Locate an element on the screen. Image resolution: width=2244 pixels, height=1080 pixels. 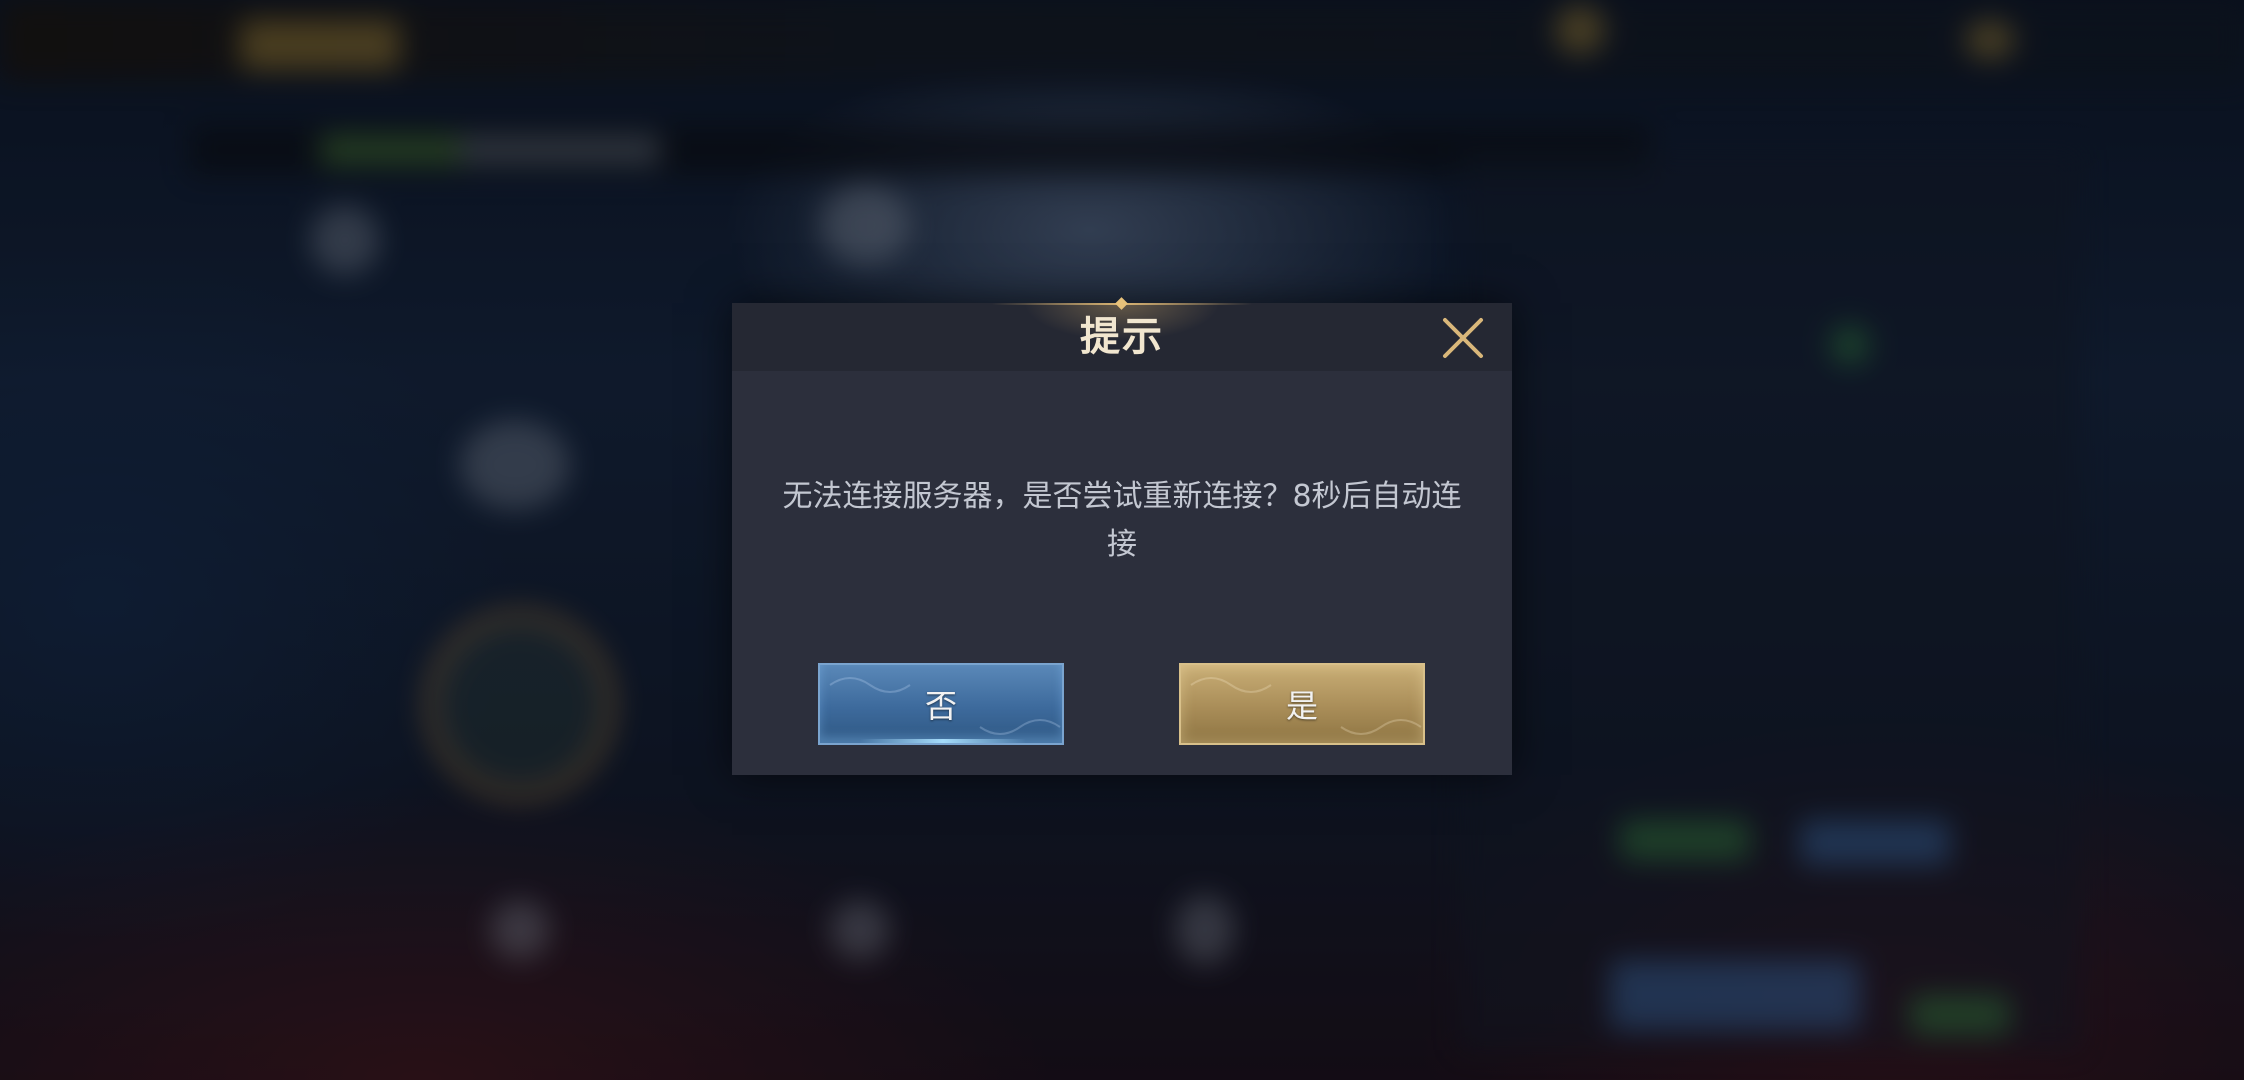
no-button-label: 否 is located at coordinates (940, 706).